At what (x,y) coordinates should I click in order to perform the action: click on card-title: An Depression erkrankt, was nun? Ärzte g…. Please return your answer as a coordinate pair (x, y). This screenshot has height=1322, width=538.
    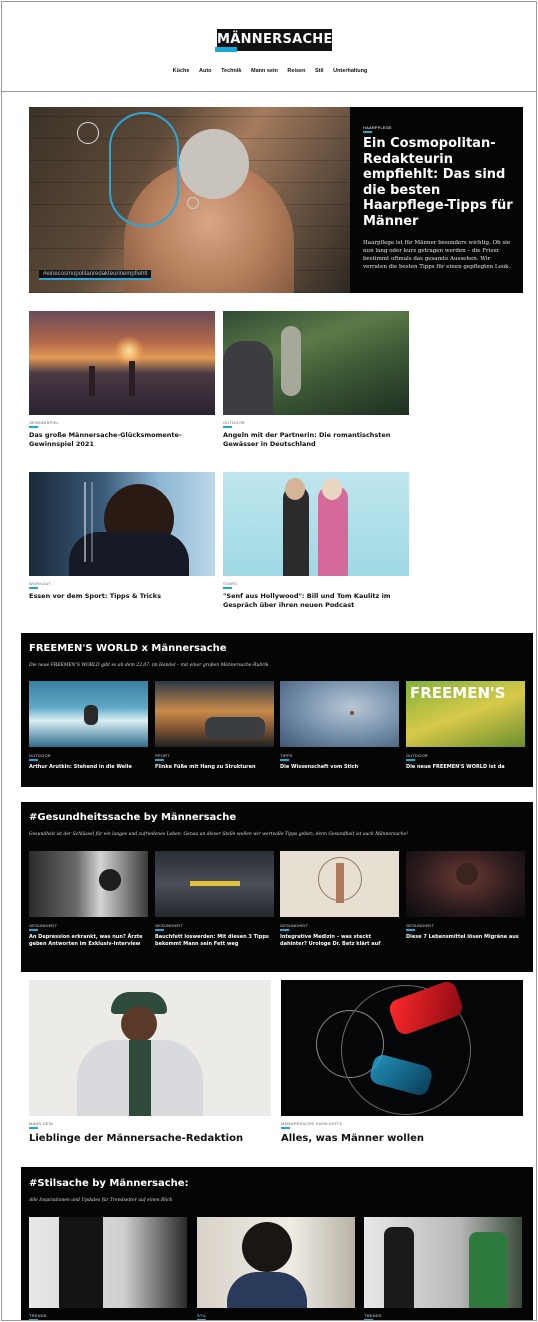
    Looking at the image, I should click on (88, 941).